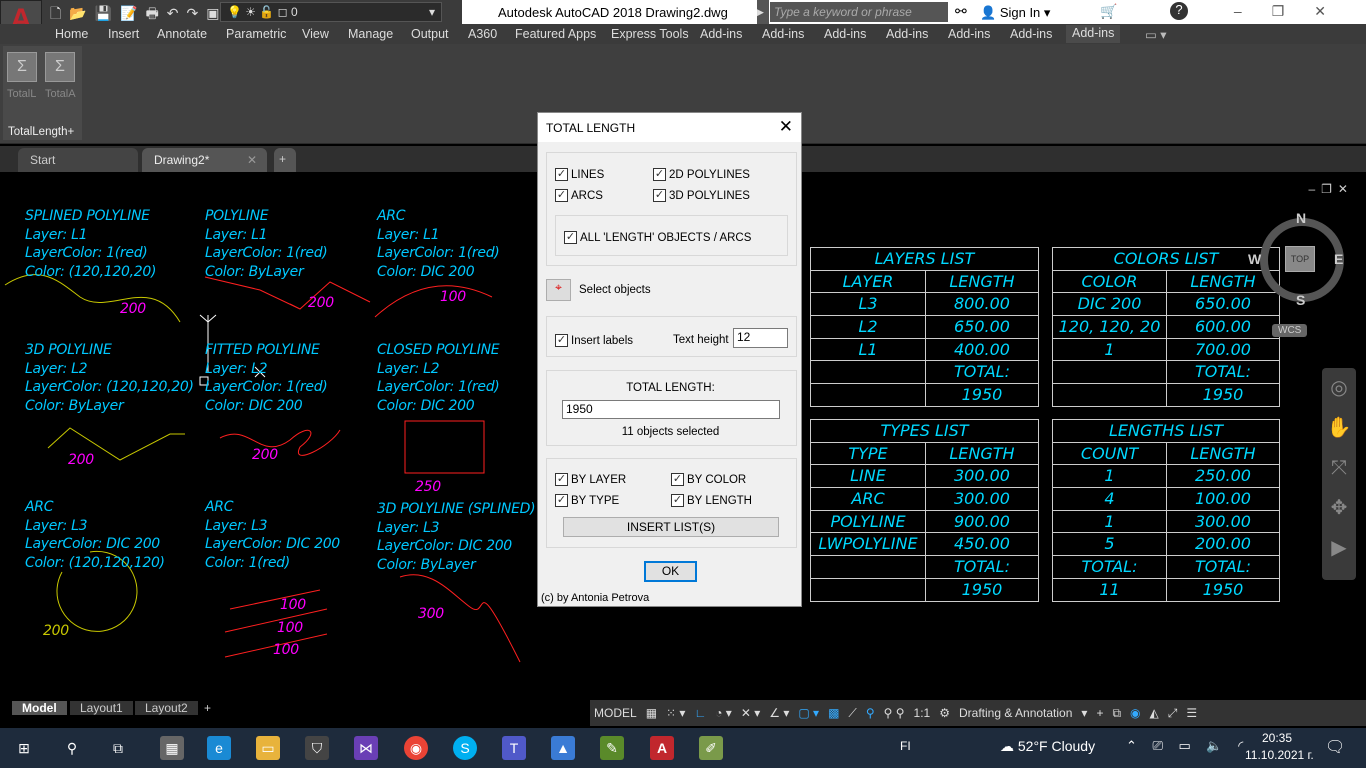 The width and height of the screenshot is (1366, 768). Describe the element at coordinates (615, 713) in the screenshot. I see `model-space-button: MODEL` at that location.